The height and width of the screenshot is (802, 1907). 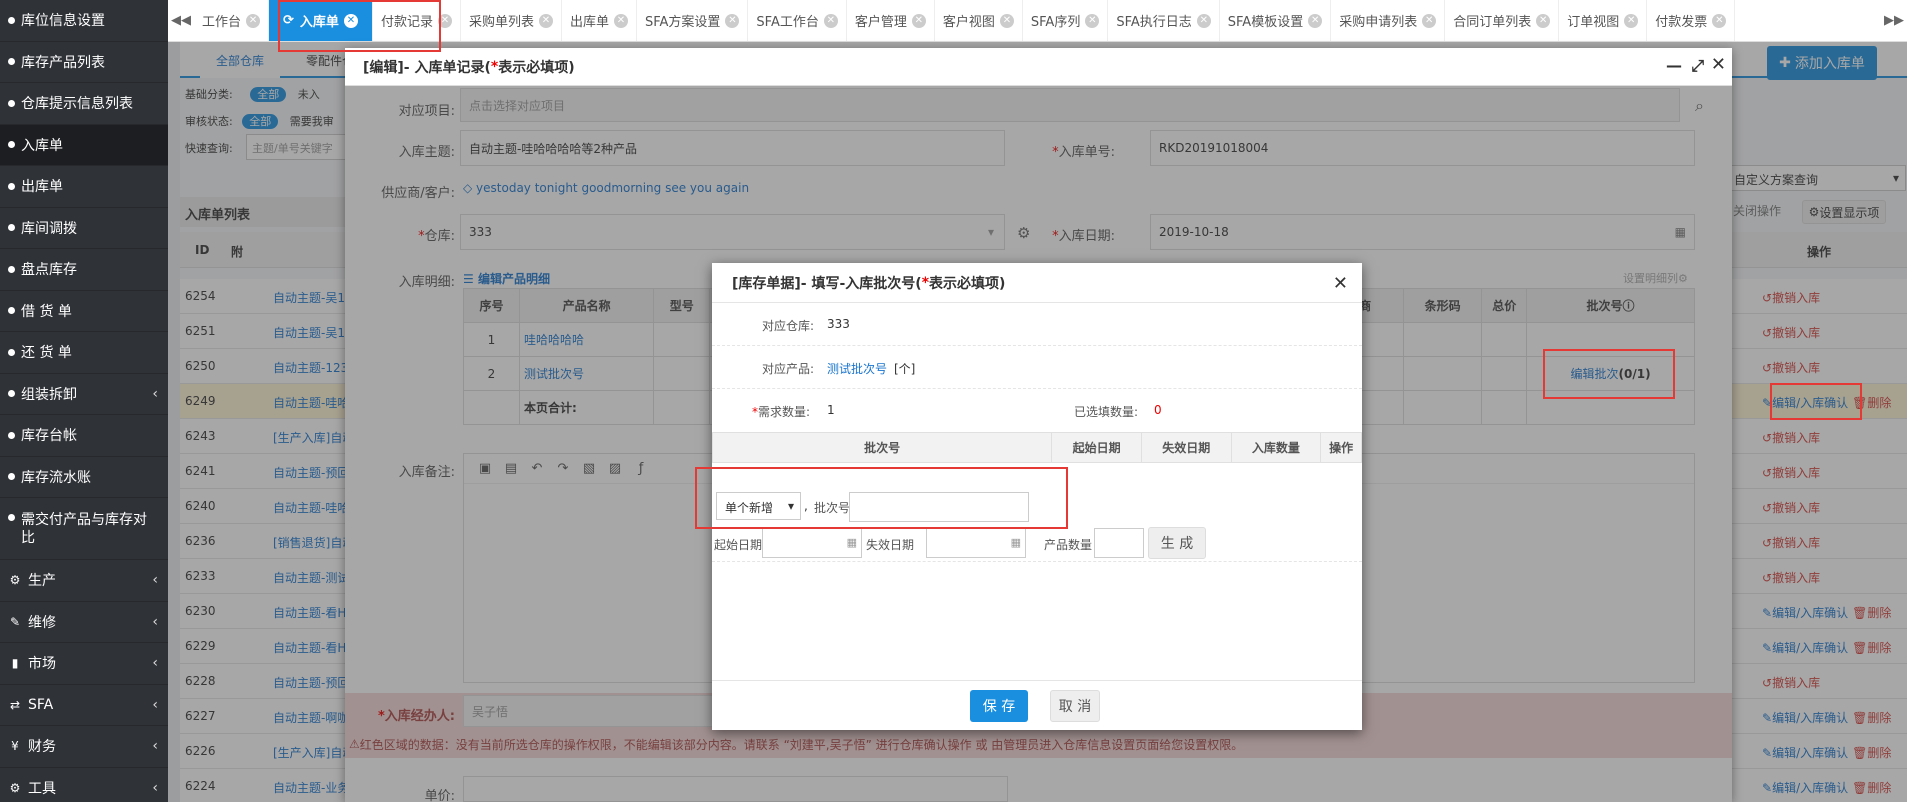 I want to click on tab: 出库单 ✕, so click(x=599, y=20).